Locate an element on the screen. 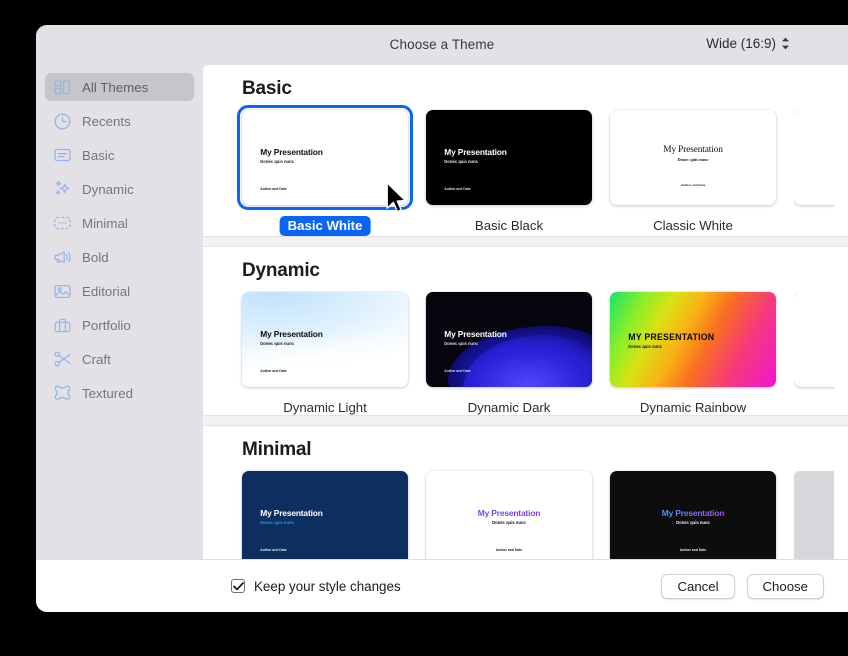 This screenshot has height=656, width=848. sidebar-item-editorial: Editorial is located at coordinates (119, 291).